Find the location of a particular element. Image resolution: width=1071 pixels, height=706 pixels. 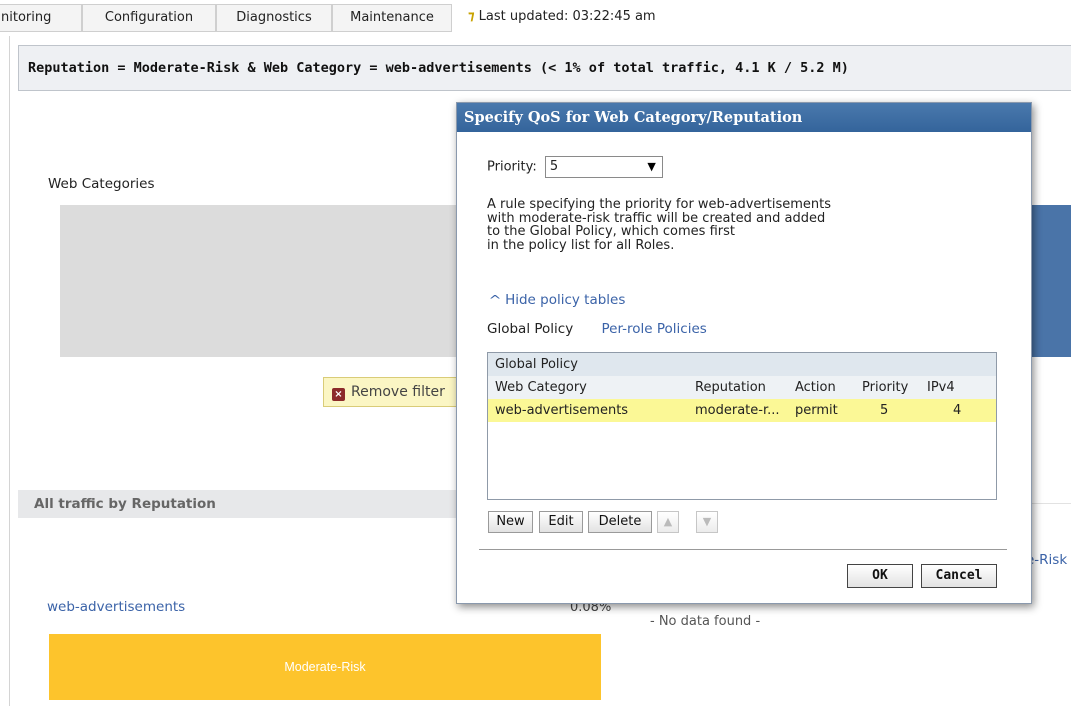

last-updated: ⁊ Last updated: 03:22:45 am is located at coordinates (562, 16).